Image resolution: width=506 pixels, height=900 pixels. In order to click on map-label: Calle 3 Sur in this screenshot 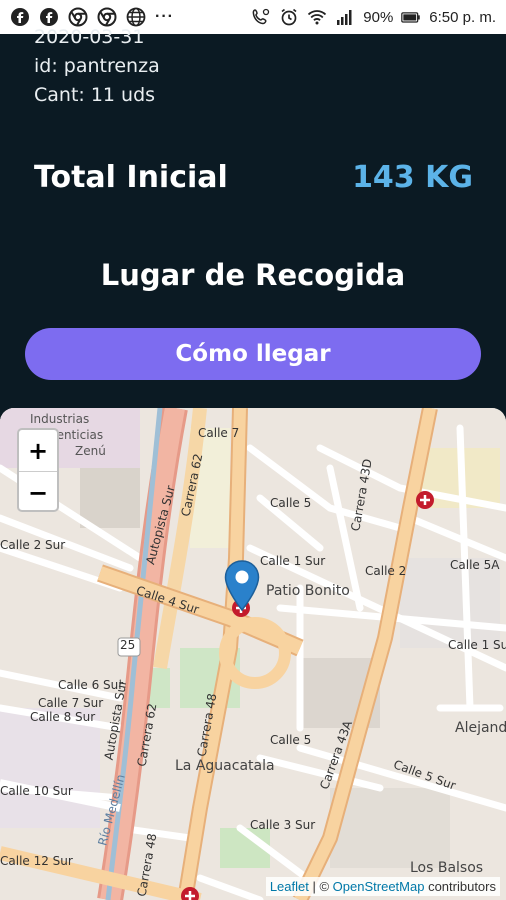, I will do `click(283, 825)`.